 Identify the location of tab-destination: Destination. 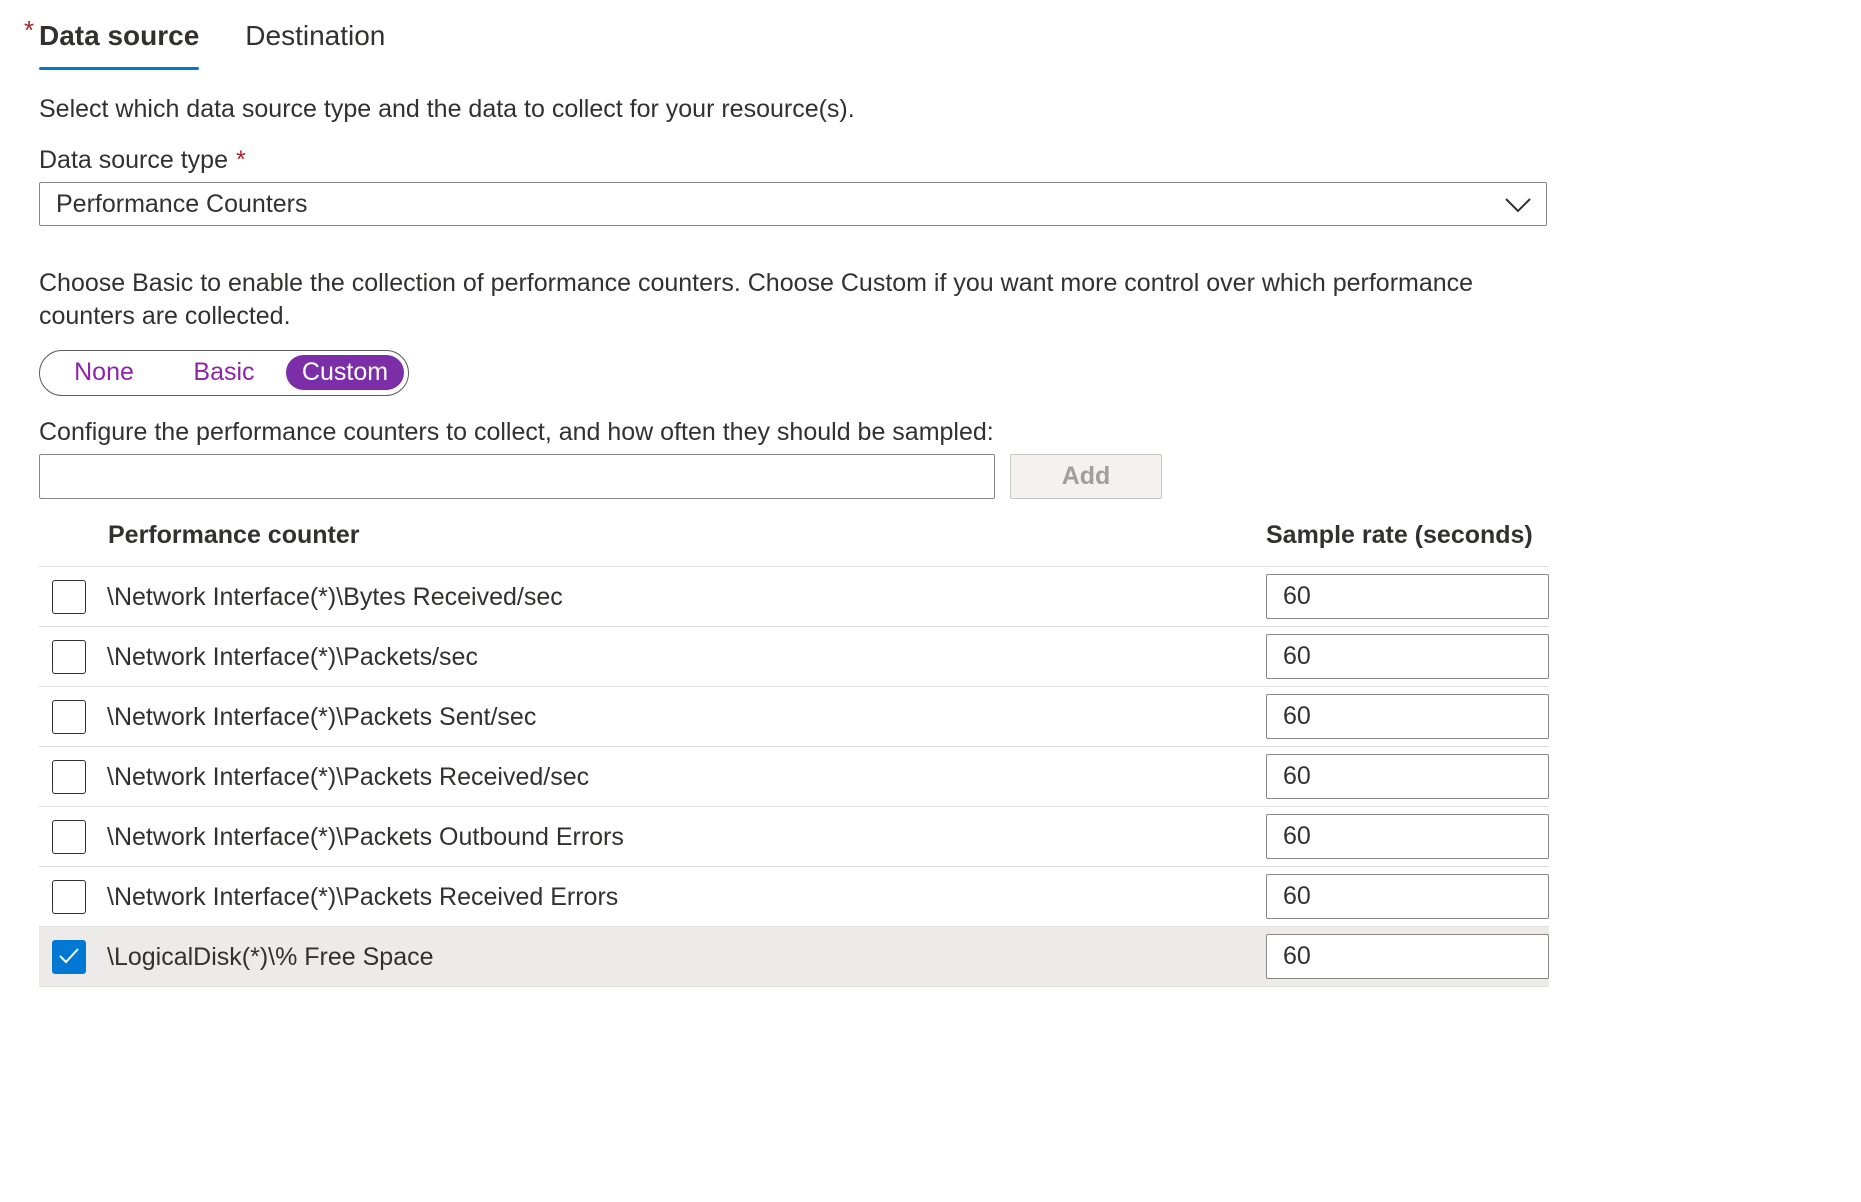
(315, 42).